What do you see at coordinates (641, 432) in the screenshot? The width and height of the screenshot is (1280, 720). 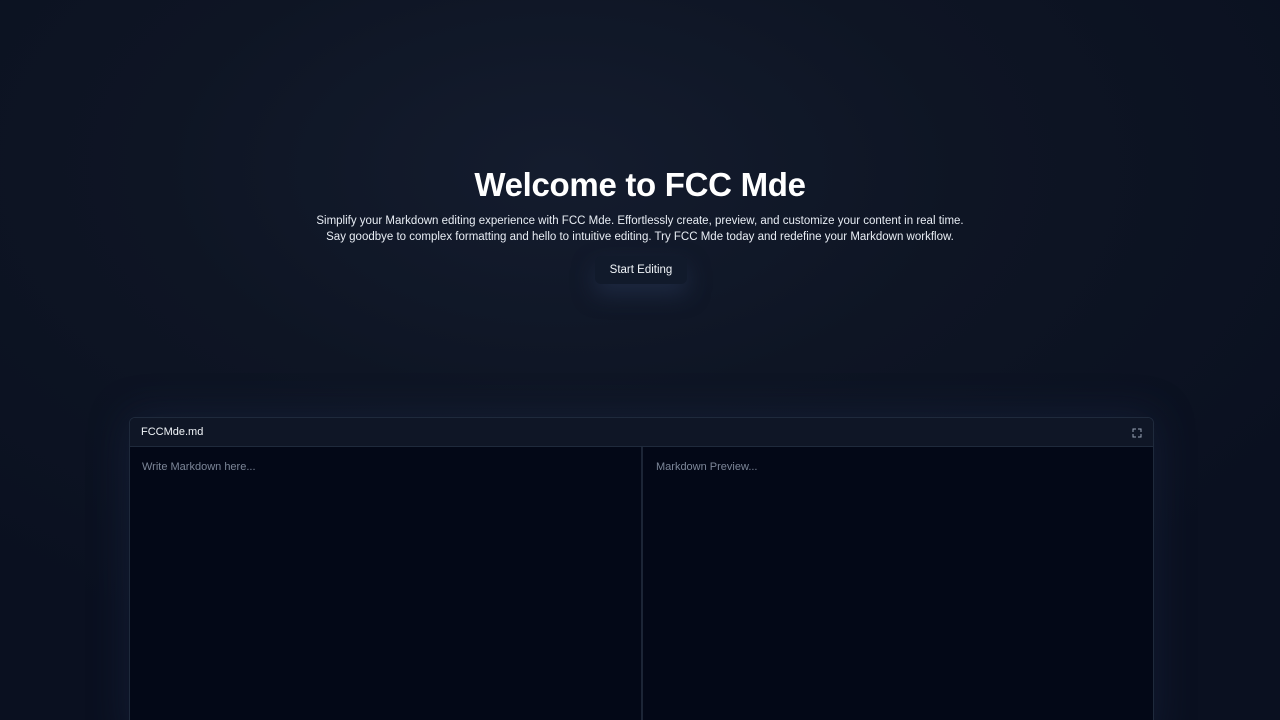 I see `editor-header: FCCMde.md` at bounding box center [641, 432].